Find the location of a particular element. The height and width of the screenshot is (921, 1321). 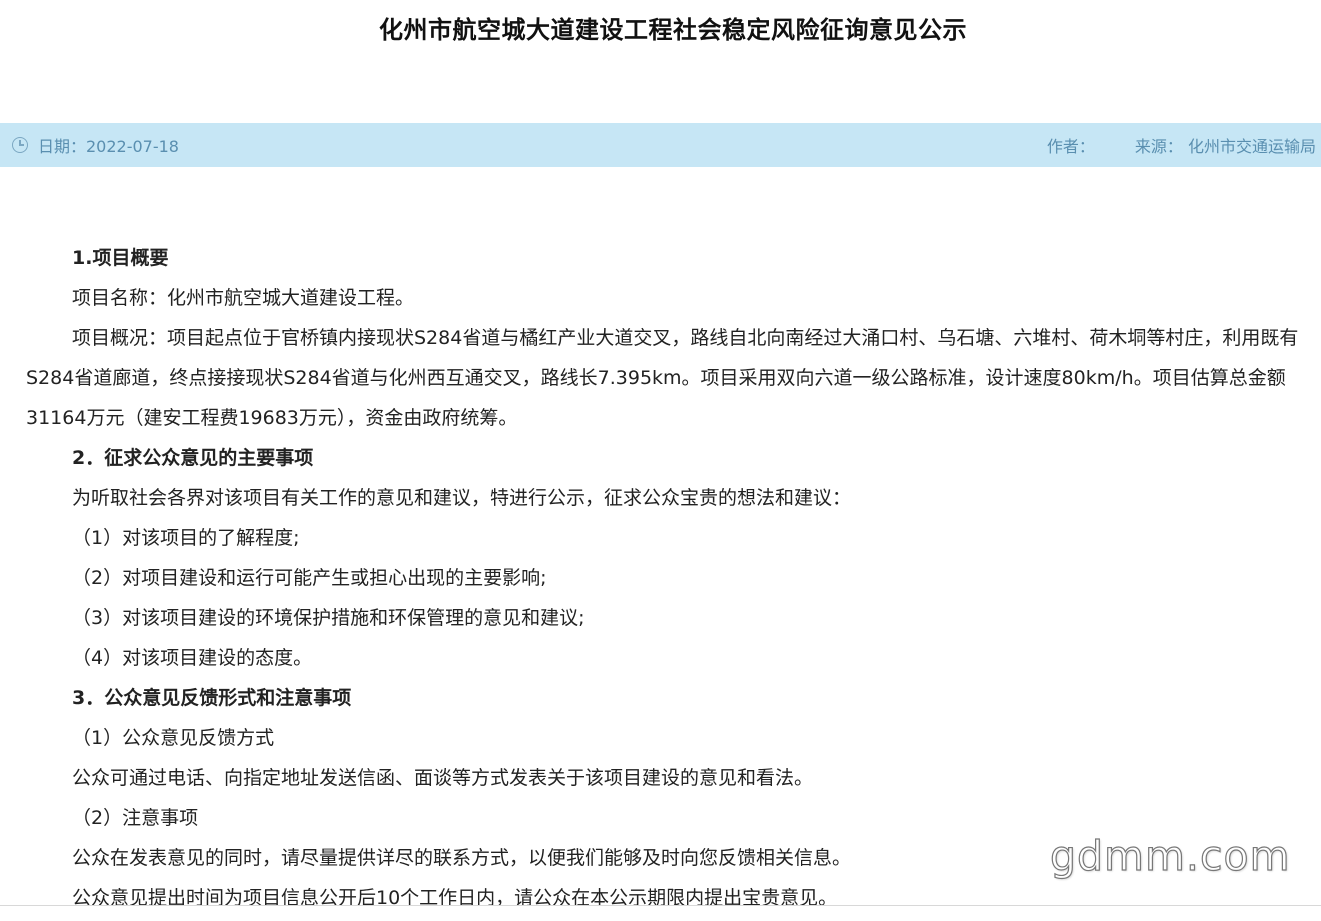

section-heading: 3．公众意见反馈形式和注意事项 is located at coordinates (212, 698).